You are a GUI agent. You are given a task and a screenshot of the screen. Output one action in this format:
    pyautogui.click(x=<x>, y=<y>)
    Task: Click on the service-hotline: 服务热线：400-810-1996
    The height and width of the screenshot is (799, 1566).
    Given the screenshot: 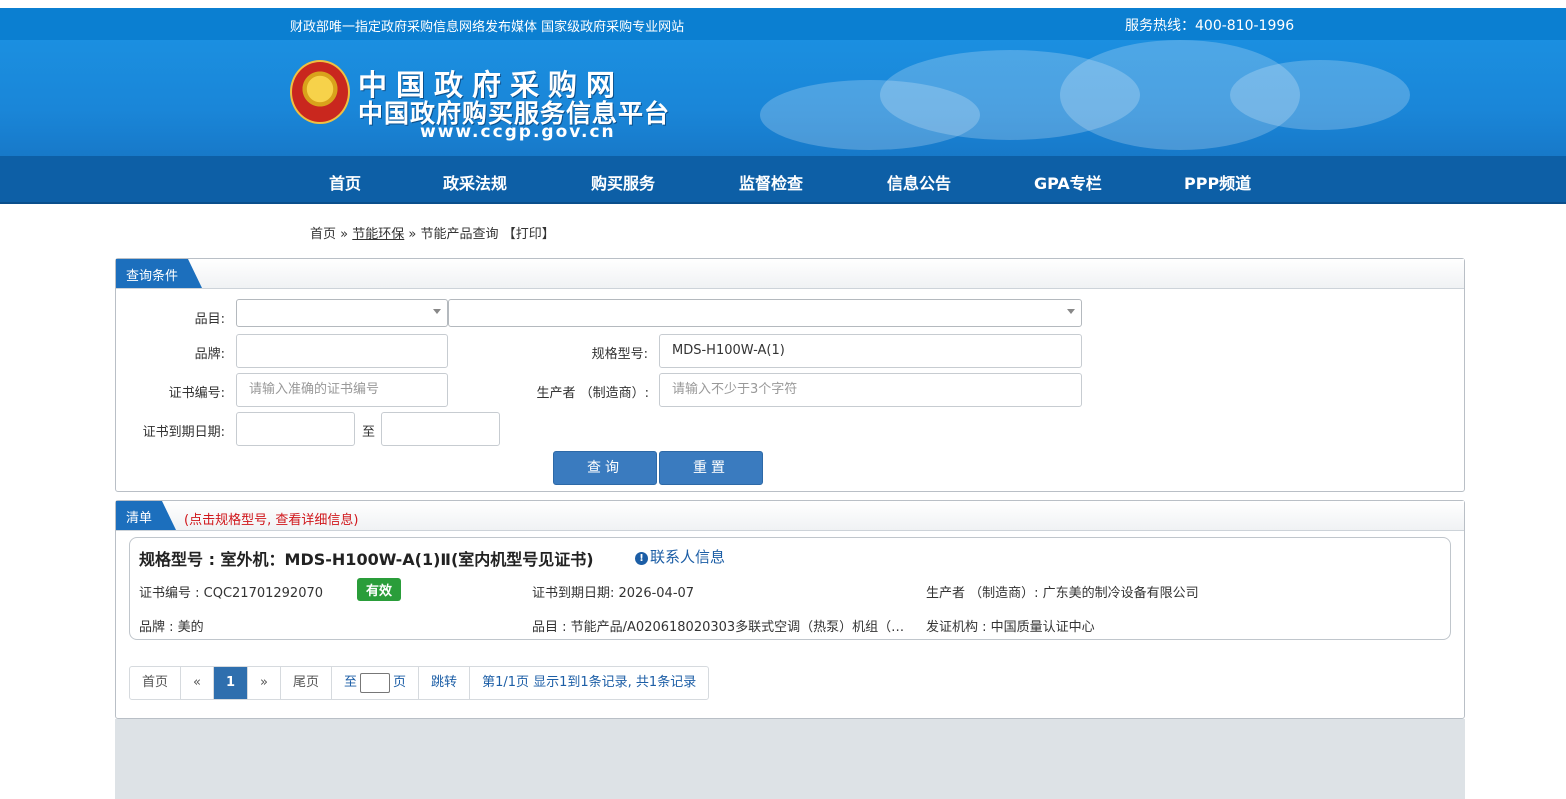 What is the action you would take?
    pyautogui.click(x=1210, y=26)
    